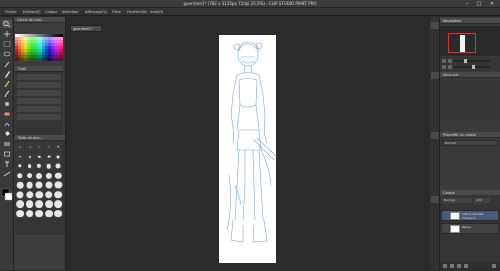 The image size is (500, 271). What do you see at coordinates (435, 25) in the screenshot?
I see `navigator-tab-icon` at bounding box center [435, 25].